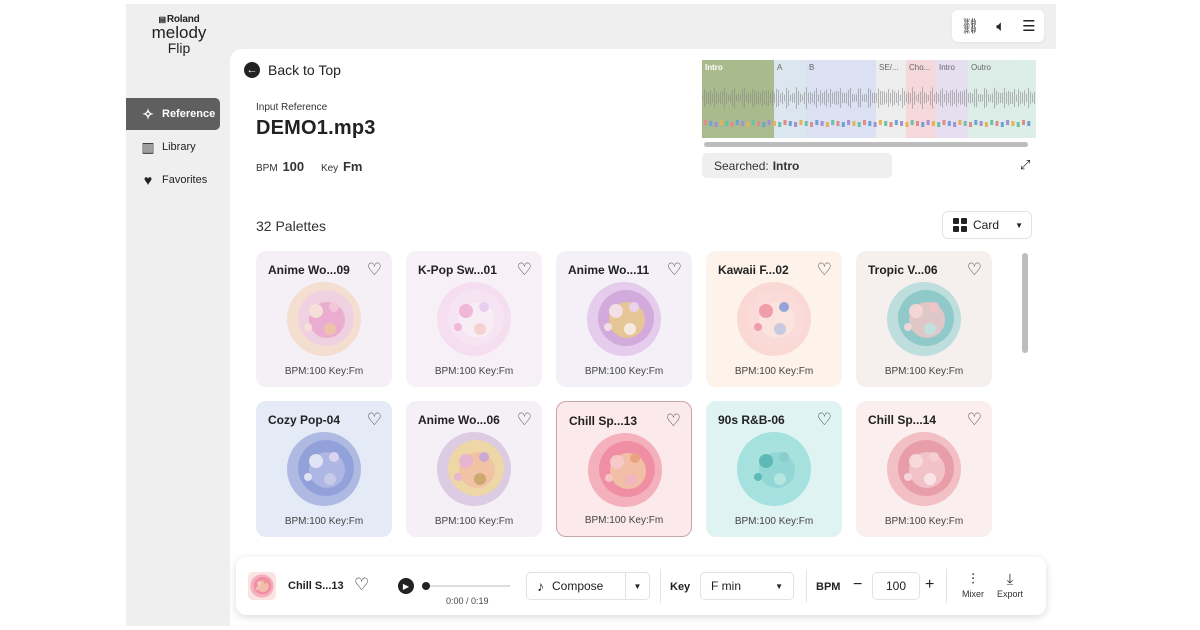 The width and height of the screenshot is (1200, 630). I want to click on input-reference-label: Input Reference, so click(292, 107).